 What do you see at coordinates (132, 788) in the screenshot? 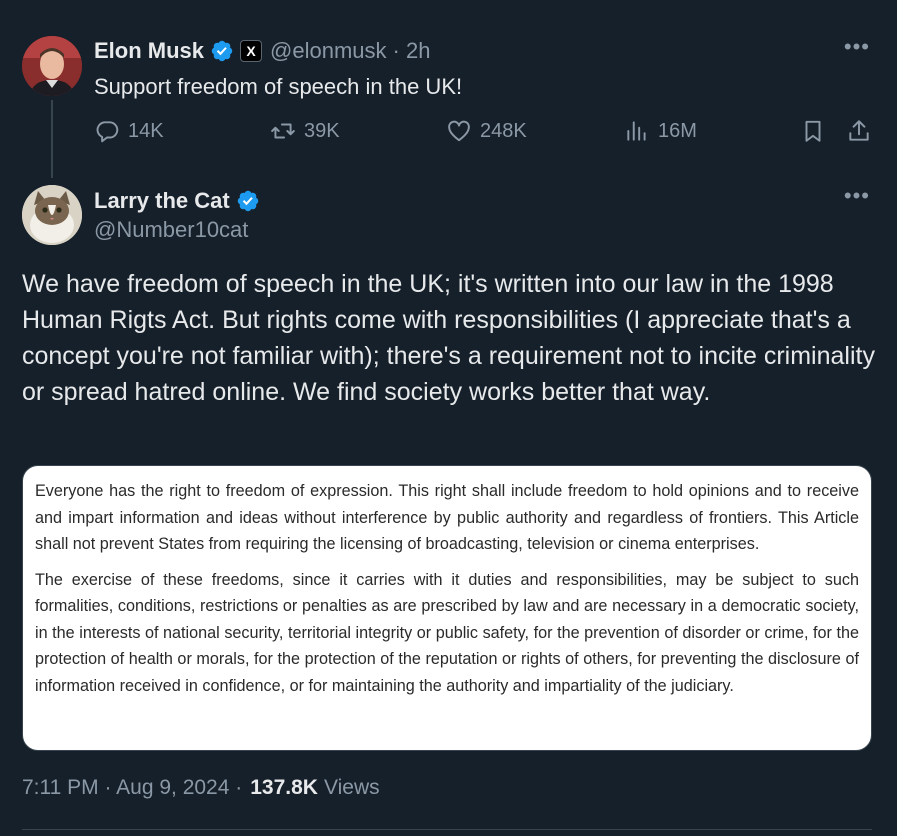
I see `tweet-timestamp: 7:11 PM · Aug 9, 2024 ·` at bounding box center [132, 788].